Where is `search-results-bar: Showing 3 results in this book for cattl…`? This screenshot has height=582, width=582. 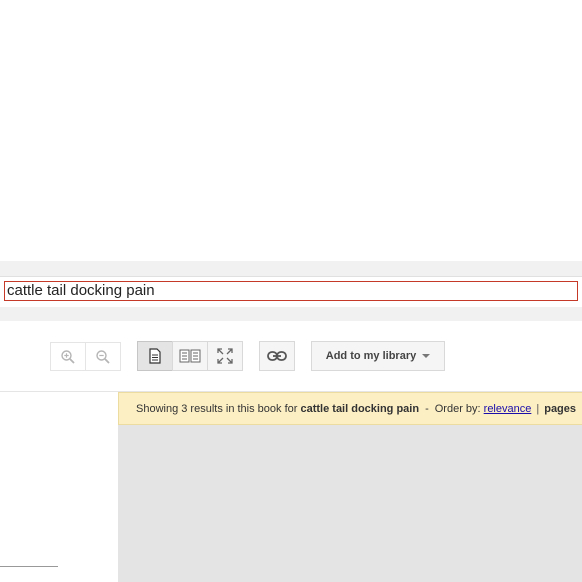 search-results-bar: Showing 3 results in this book for cattl… is located at coordinates (350, 408).